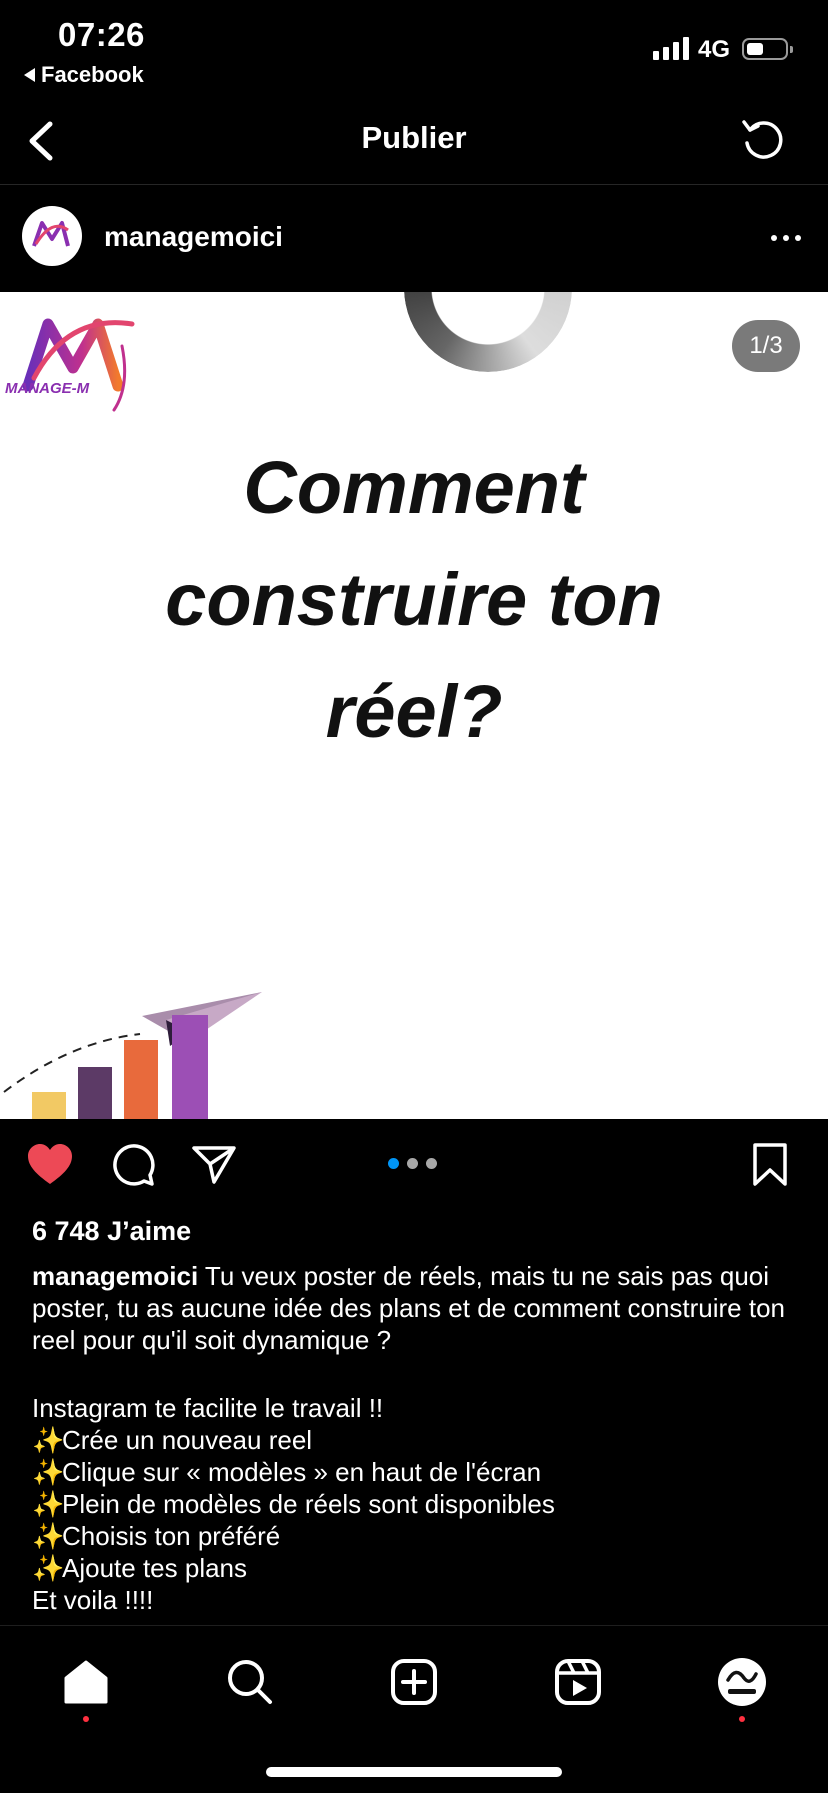  Describe the element at coordinates (393, 1163) in the screenshot. I see `carousel-dot-active` at that location.